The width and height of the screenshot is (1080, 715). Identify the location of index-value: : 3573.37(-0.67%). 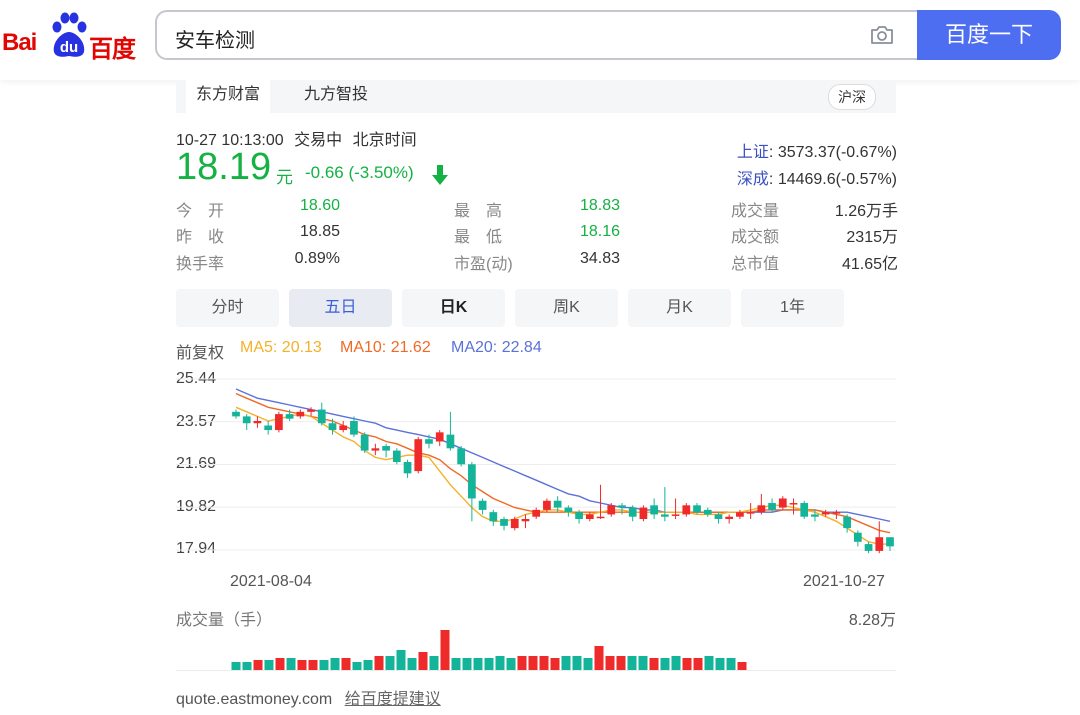
(832, 152).